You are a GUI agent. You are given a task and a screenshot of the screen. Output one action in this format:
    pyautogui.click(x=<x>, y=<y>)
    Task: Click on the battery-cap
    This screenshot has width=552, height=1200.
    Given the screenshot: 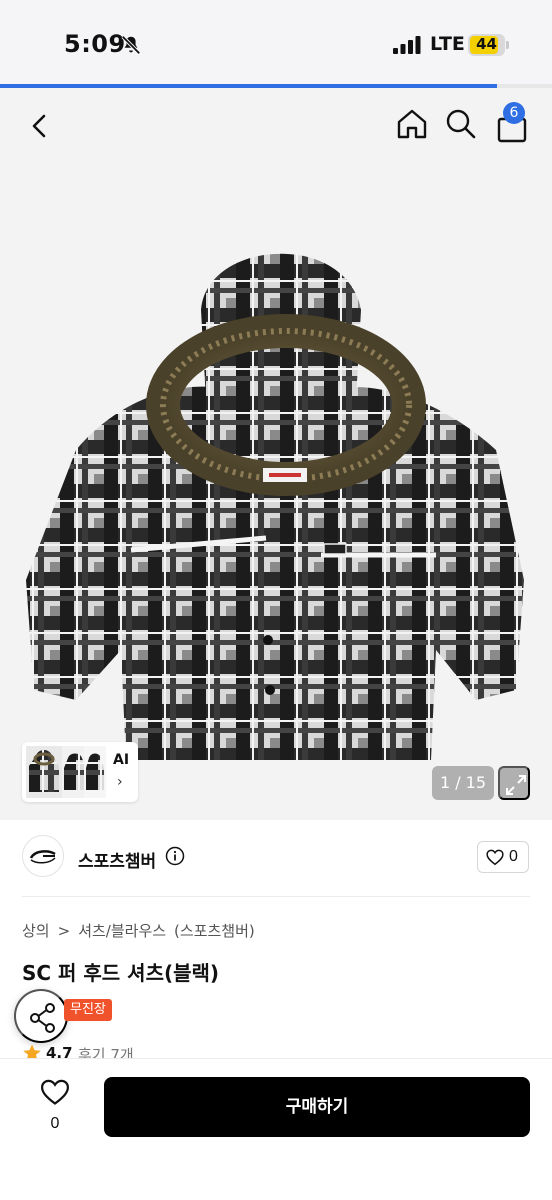 What is the action you would take?
    pyautogui.click(x=507, y=45)
    